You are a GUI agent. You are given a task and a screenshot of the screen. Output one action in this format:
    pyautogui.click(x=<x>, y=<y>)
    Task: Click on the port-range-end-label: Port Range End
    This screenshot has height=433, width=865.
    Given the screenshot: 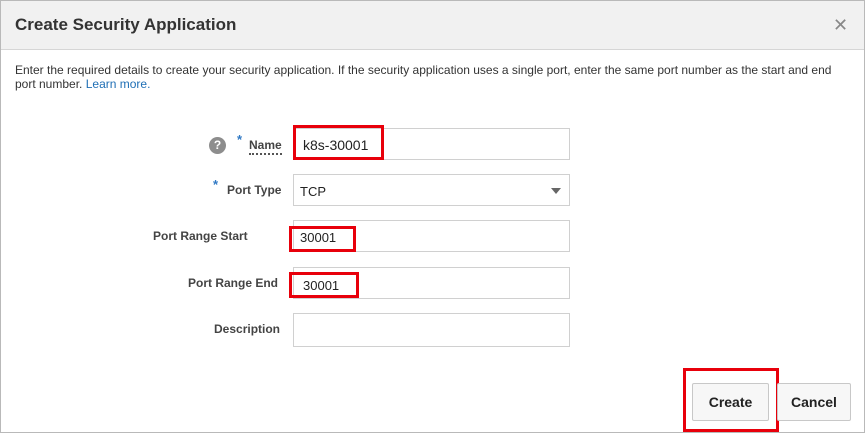 What is the action you would take?
    pyautogui.click(x=233, y=283)
    